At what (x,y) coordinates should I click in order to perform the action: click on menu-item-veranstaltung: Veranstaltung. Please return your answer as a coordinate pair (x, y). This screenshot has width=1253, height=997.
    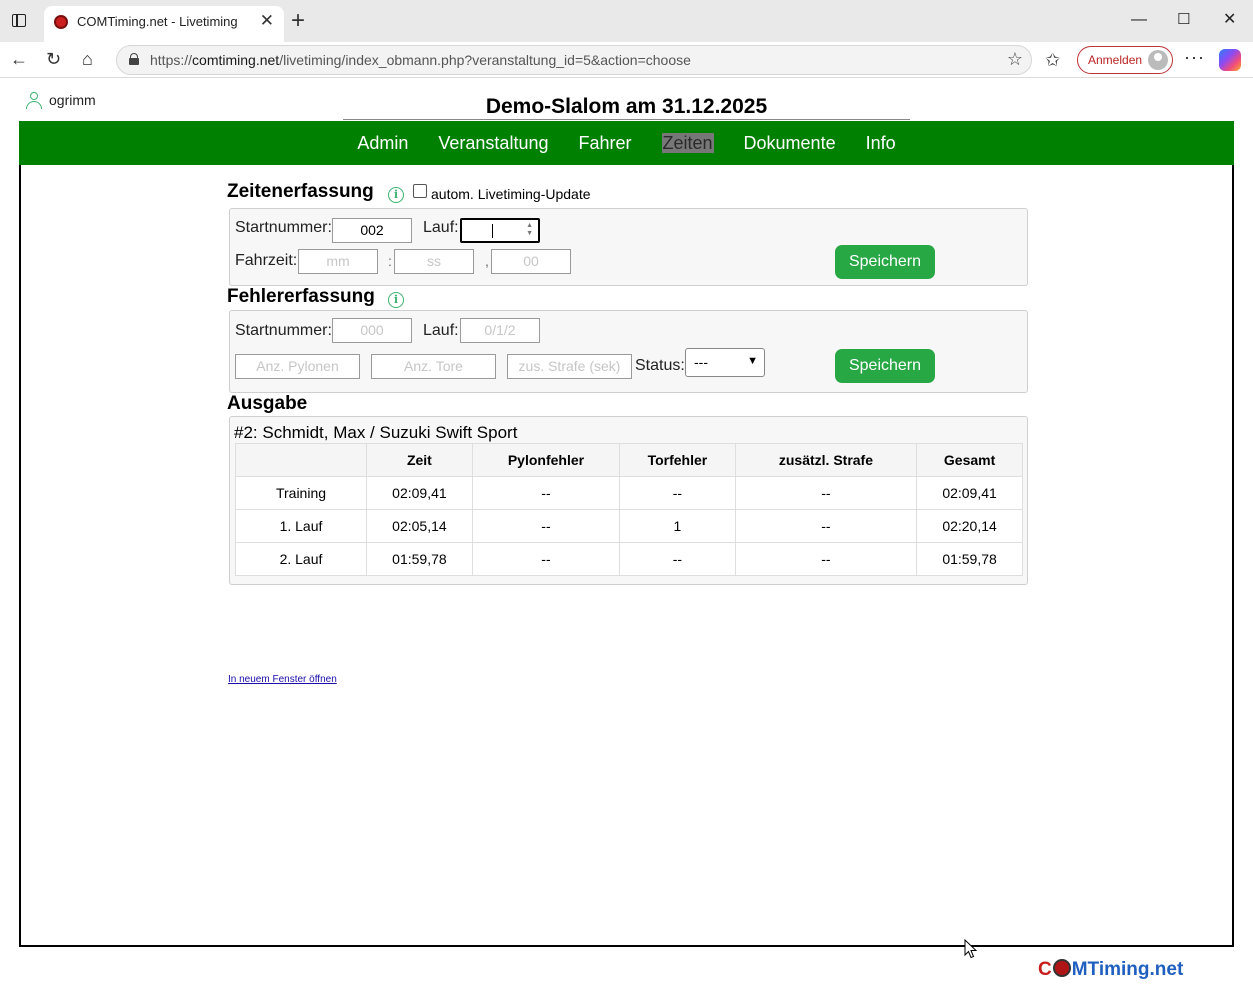
    Looking at the image, I should click on (493, 143).